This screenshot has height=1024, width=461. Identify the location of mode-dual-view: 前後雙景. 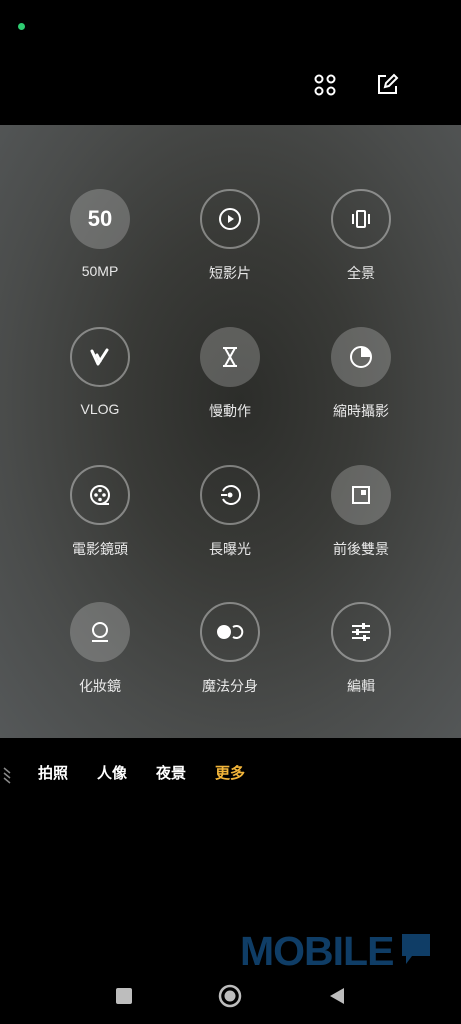
(361, 512).